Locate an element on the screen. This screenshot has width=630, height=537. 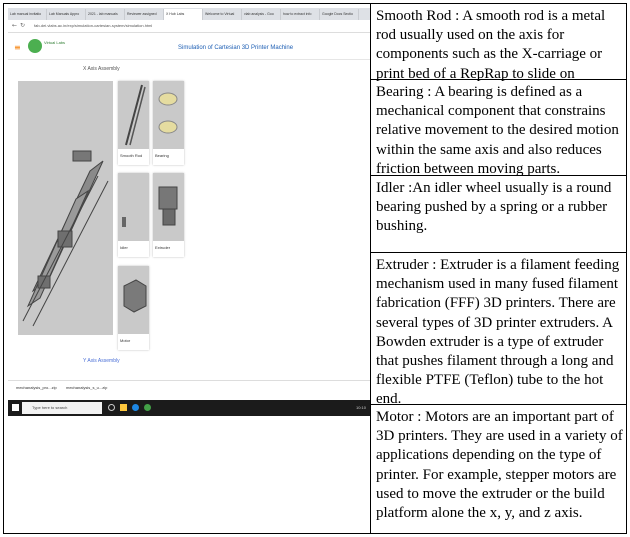
taskbar-search-box: Type here to search is located at coordinates (62, 408).